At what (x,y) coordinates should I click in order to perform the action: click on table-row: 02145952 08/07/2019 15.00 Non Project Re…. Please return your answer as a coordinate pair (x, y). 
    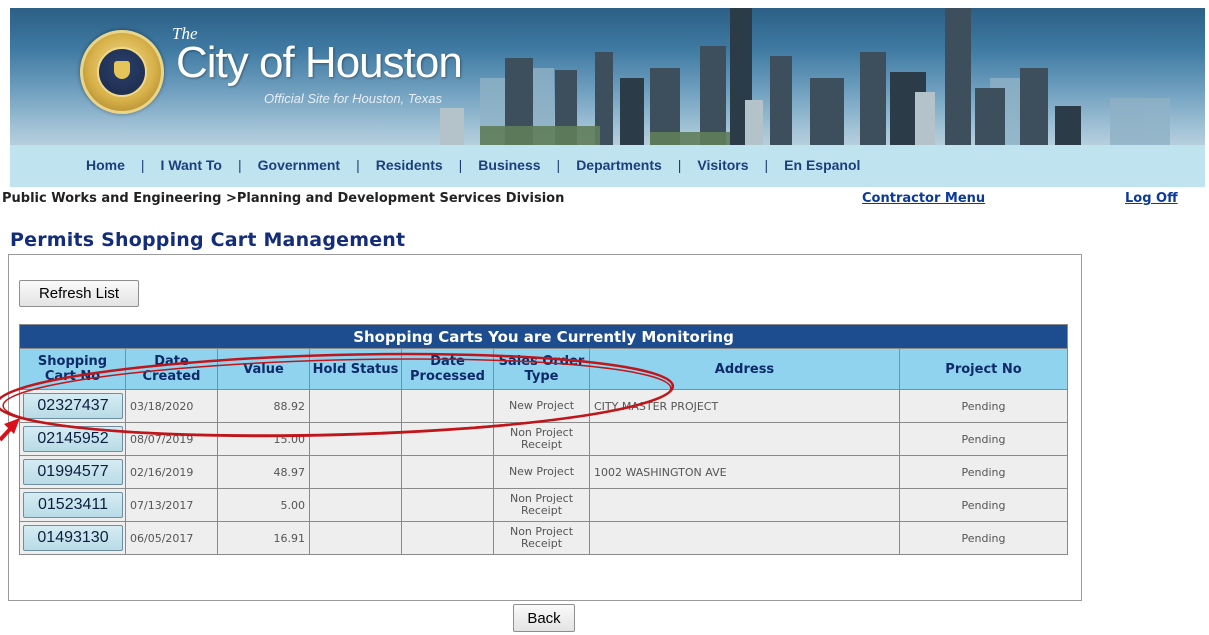
    Looking at the image, I should click on (543, 439).